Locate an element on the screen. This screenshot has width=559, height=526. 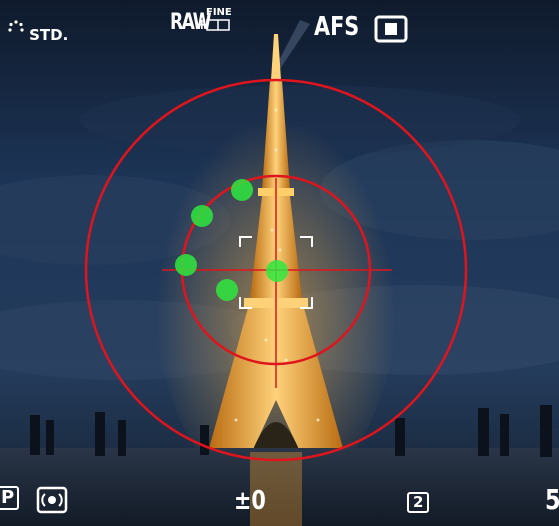
image-quality-icon is located at coordinates (218, 25).